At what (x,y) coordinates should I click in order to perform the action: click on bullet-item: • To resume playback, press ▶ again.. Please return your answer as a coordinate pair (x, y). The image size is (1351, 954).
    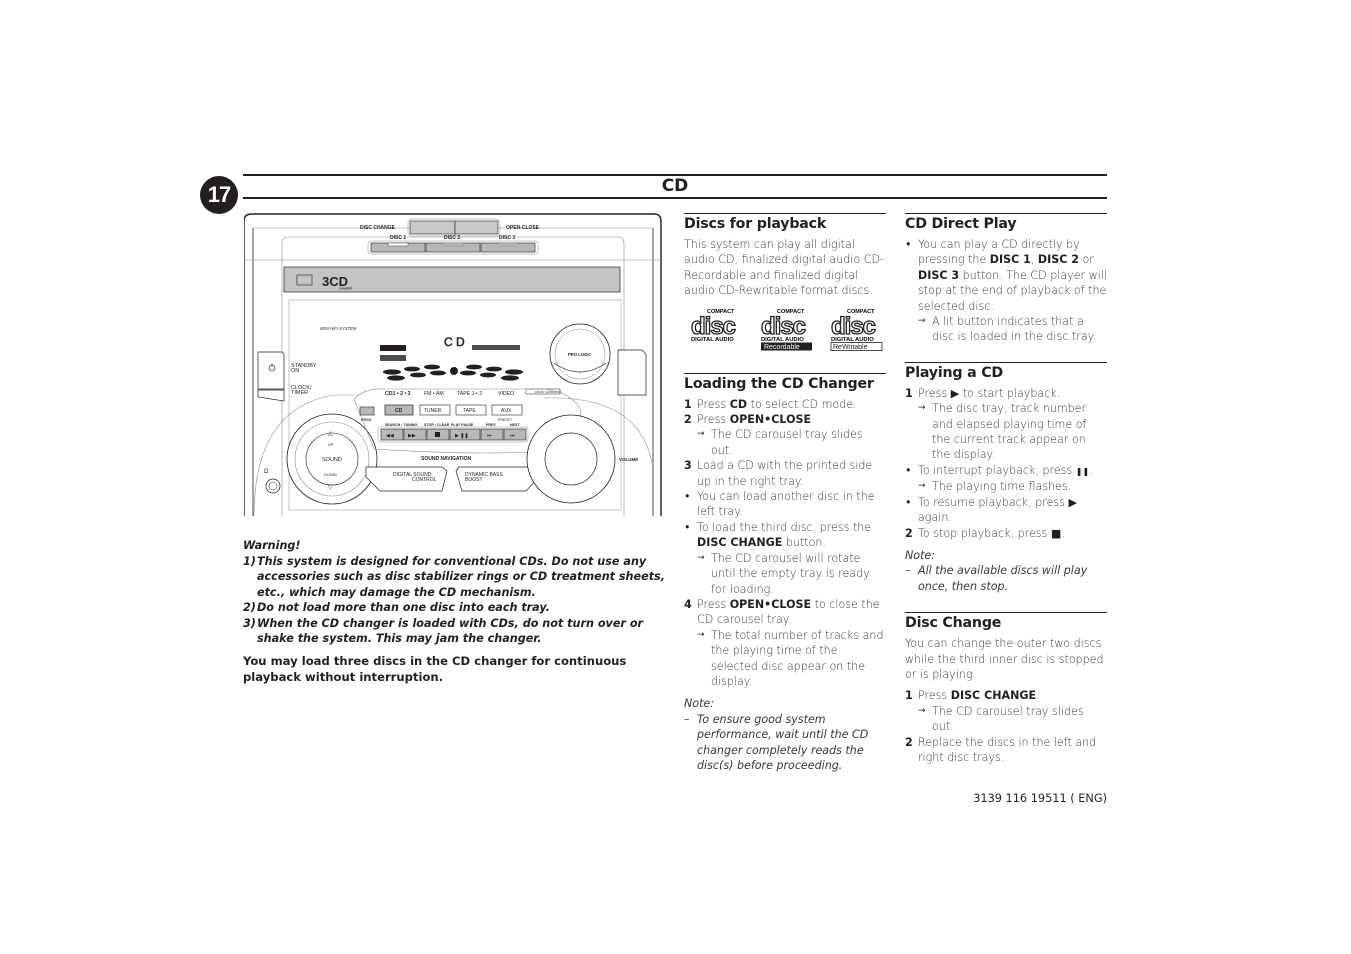
    Looking at the image, I should click on (991, 510).